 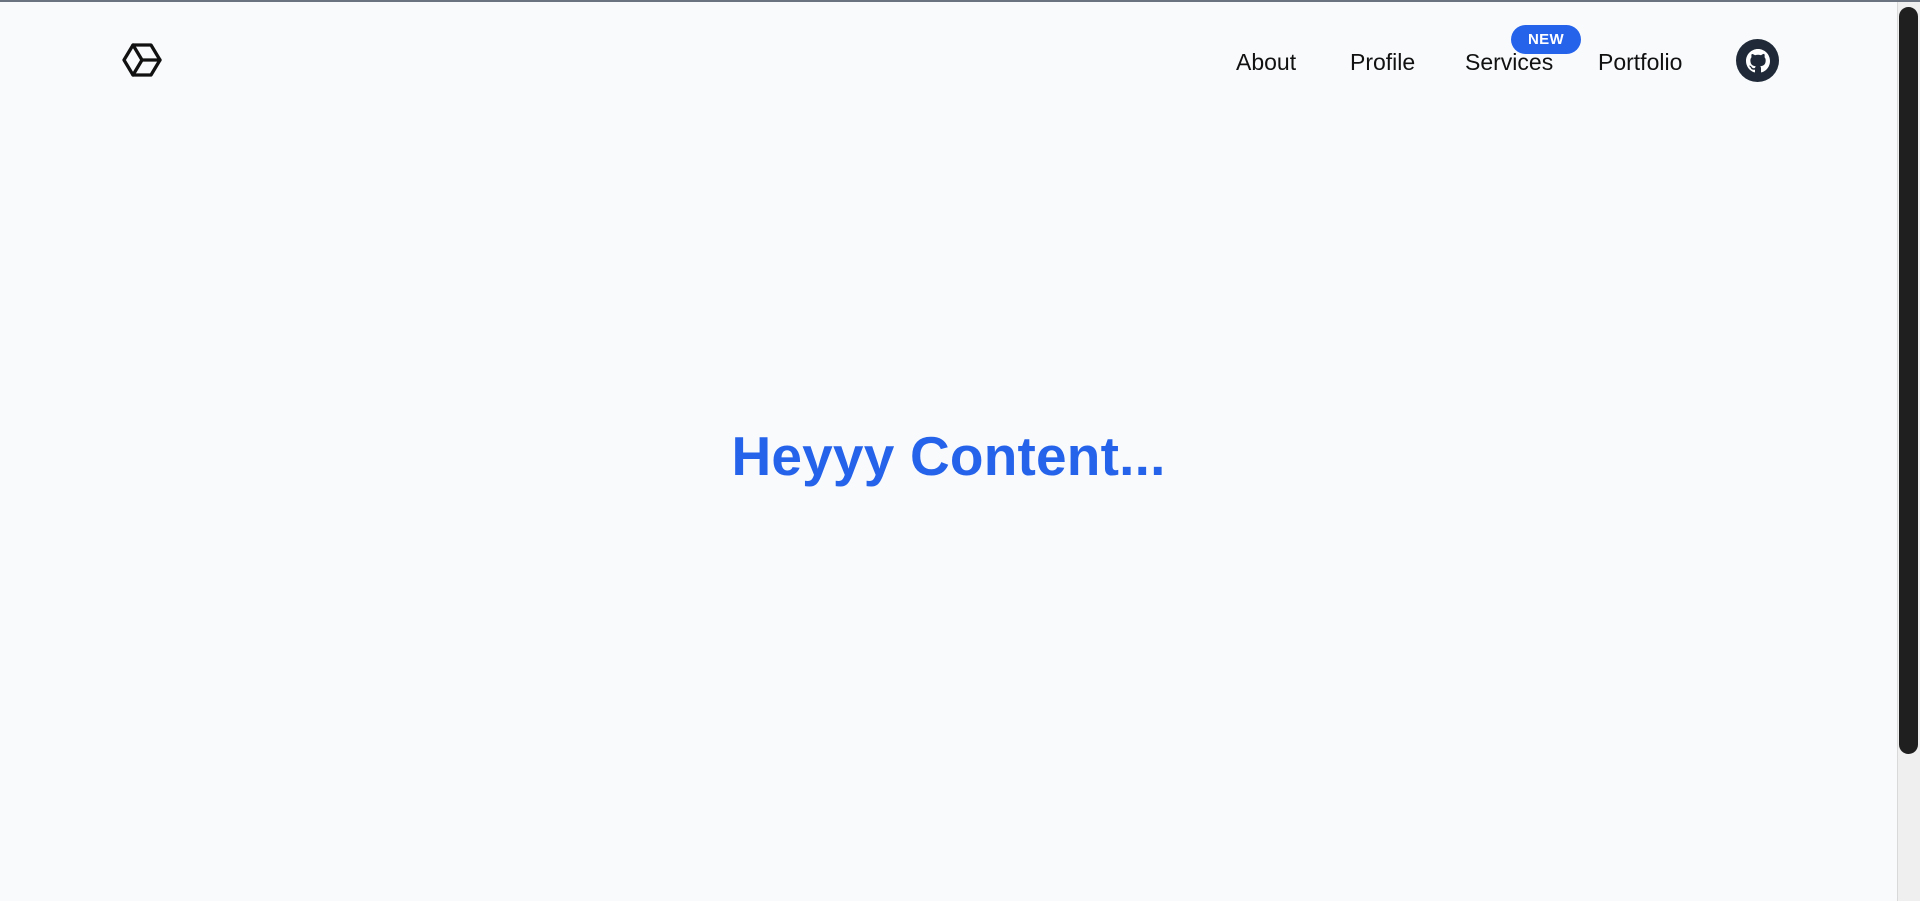 I want to click on nav-about-link: About, so click(x=1266, y=62).